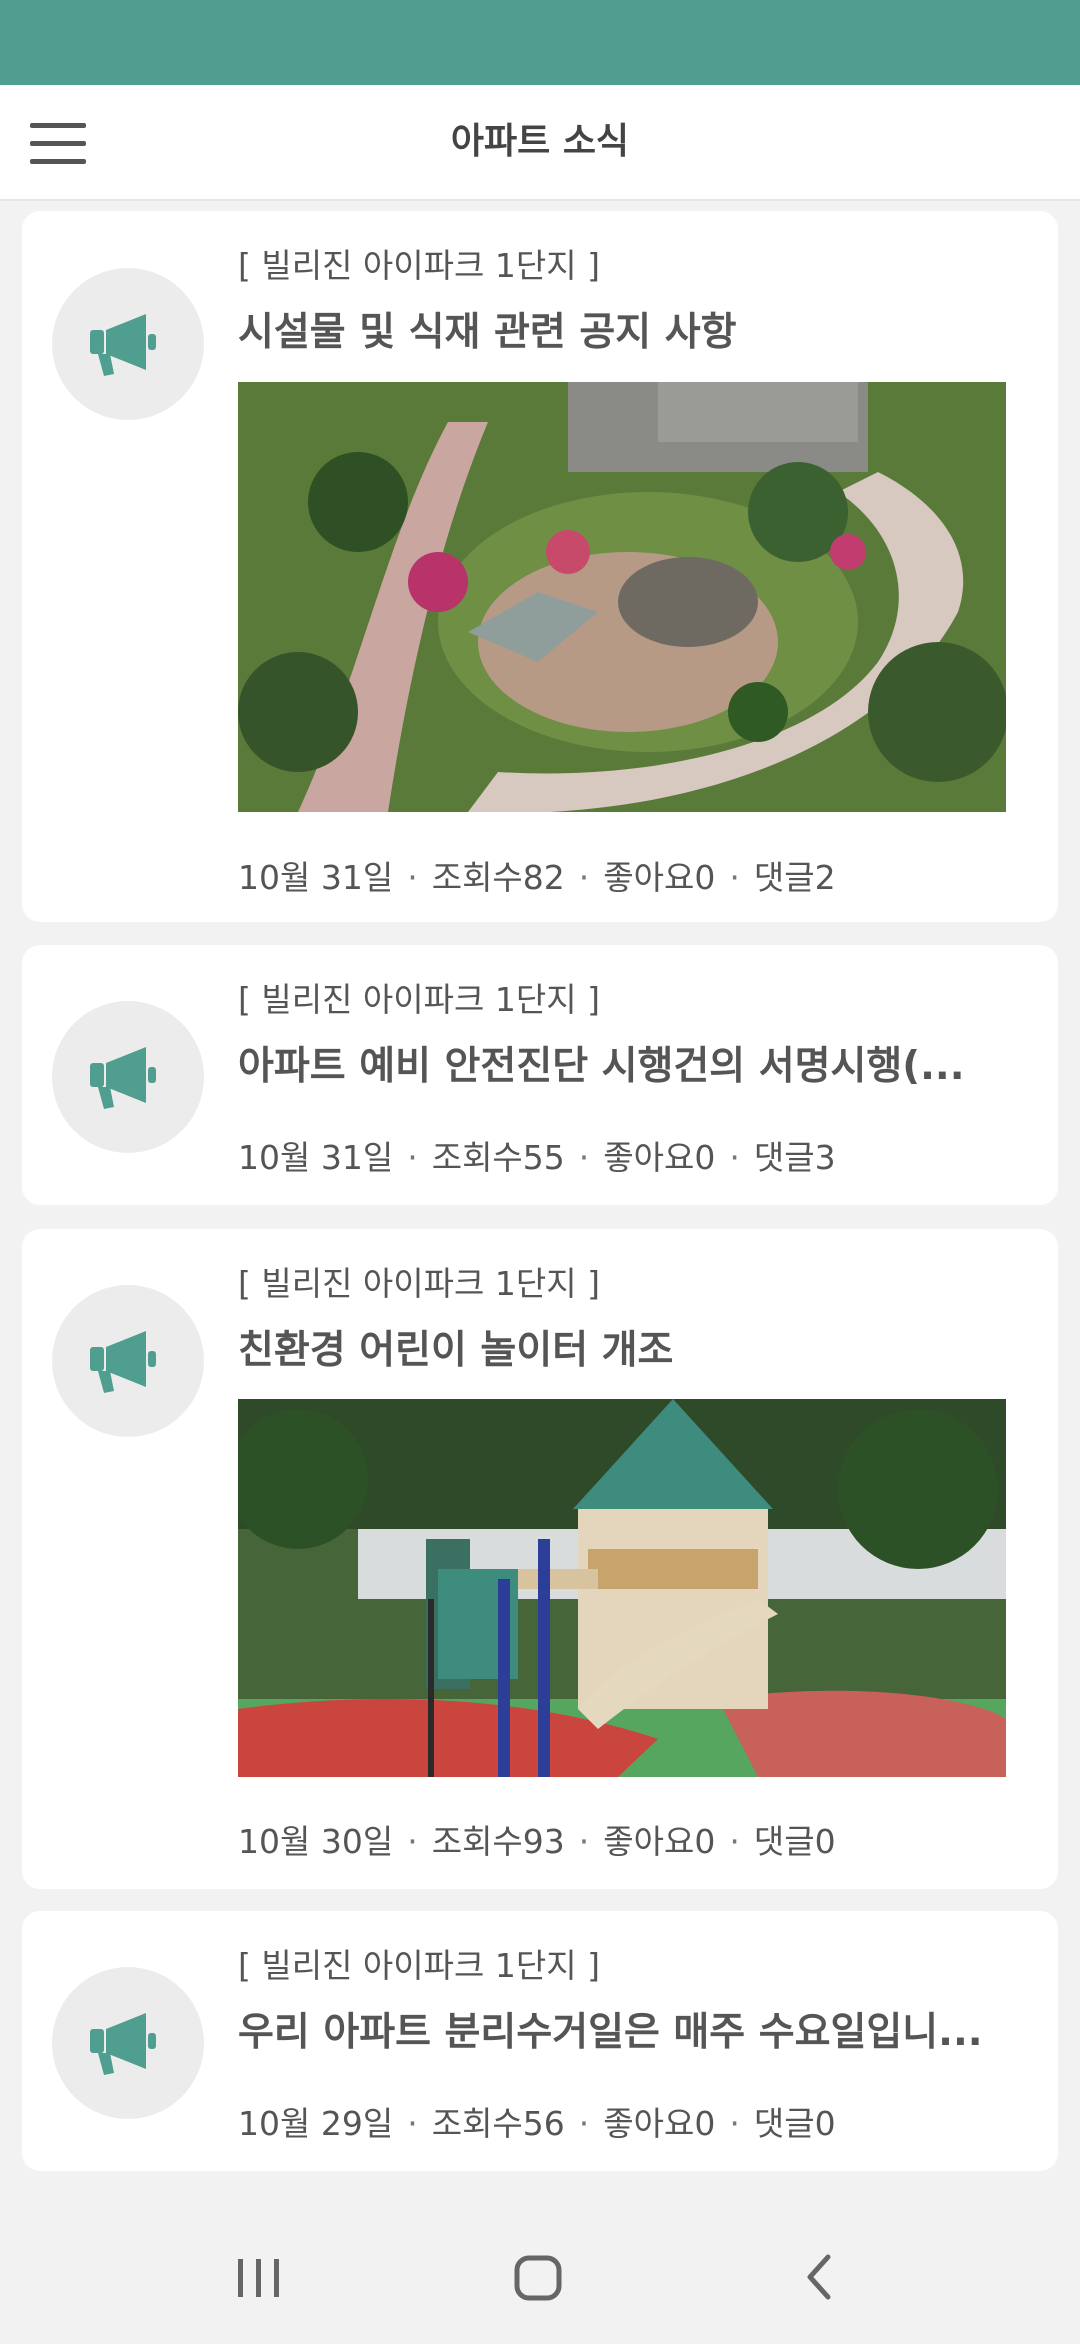  What do you see at coordinates (498, 2123) in the screenshot?
I see `view-count: 조회수56` at bounding box center [498, 2123].